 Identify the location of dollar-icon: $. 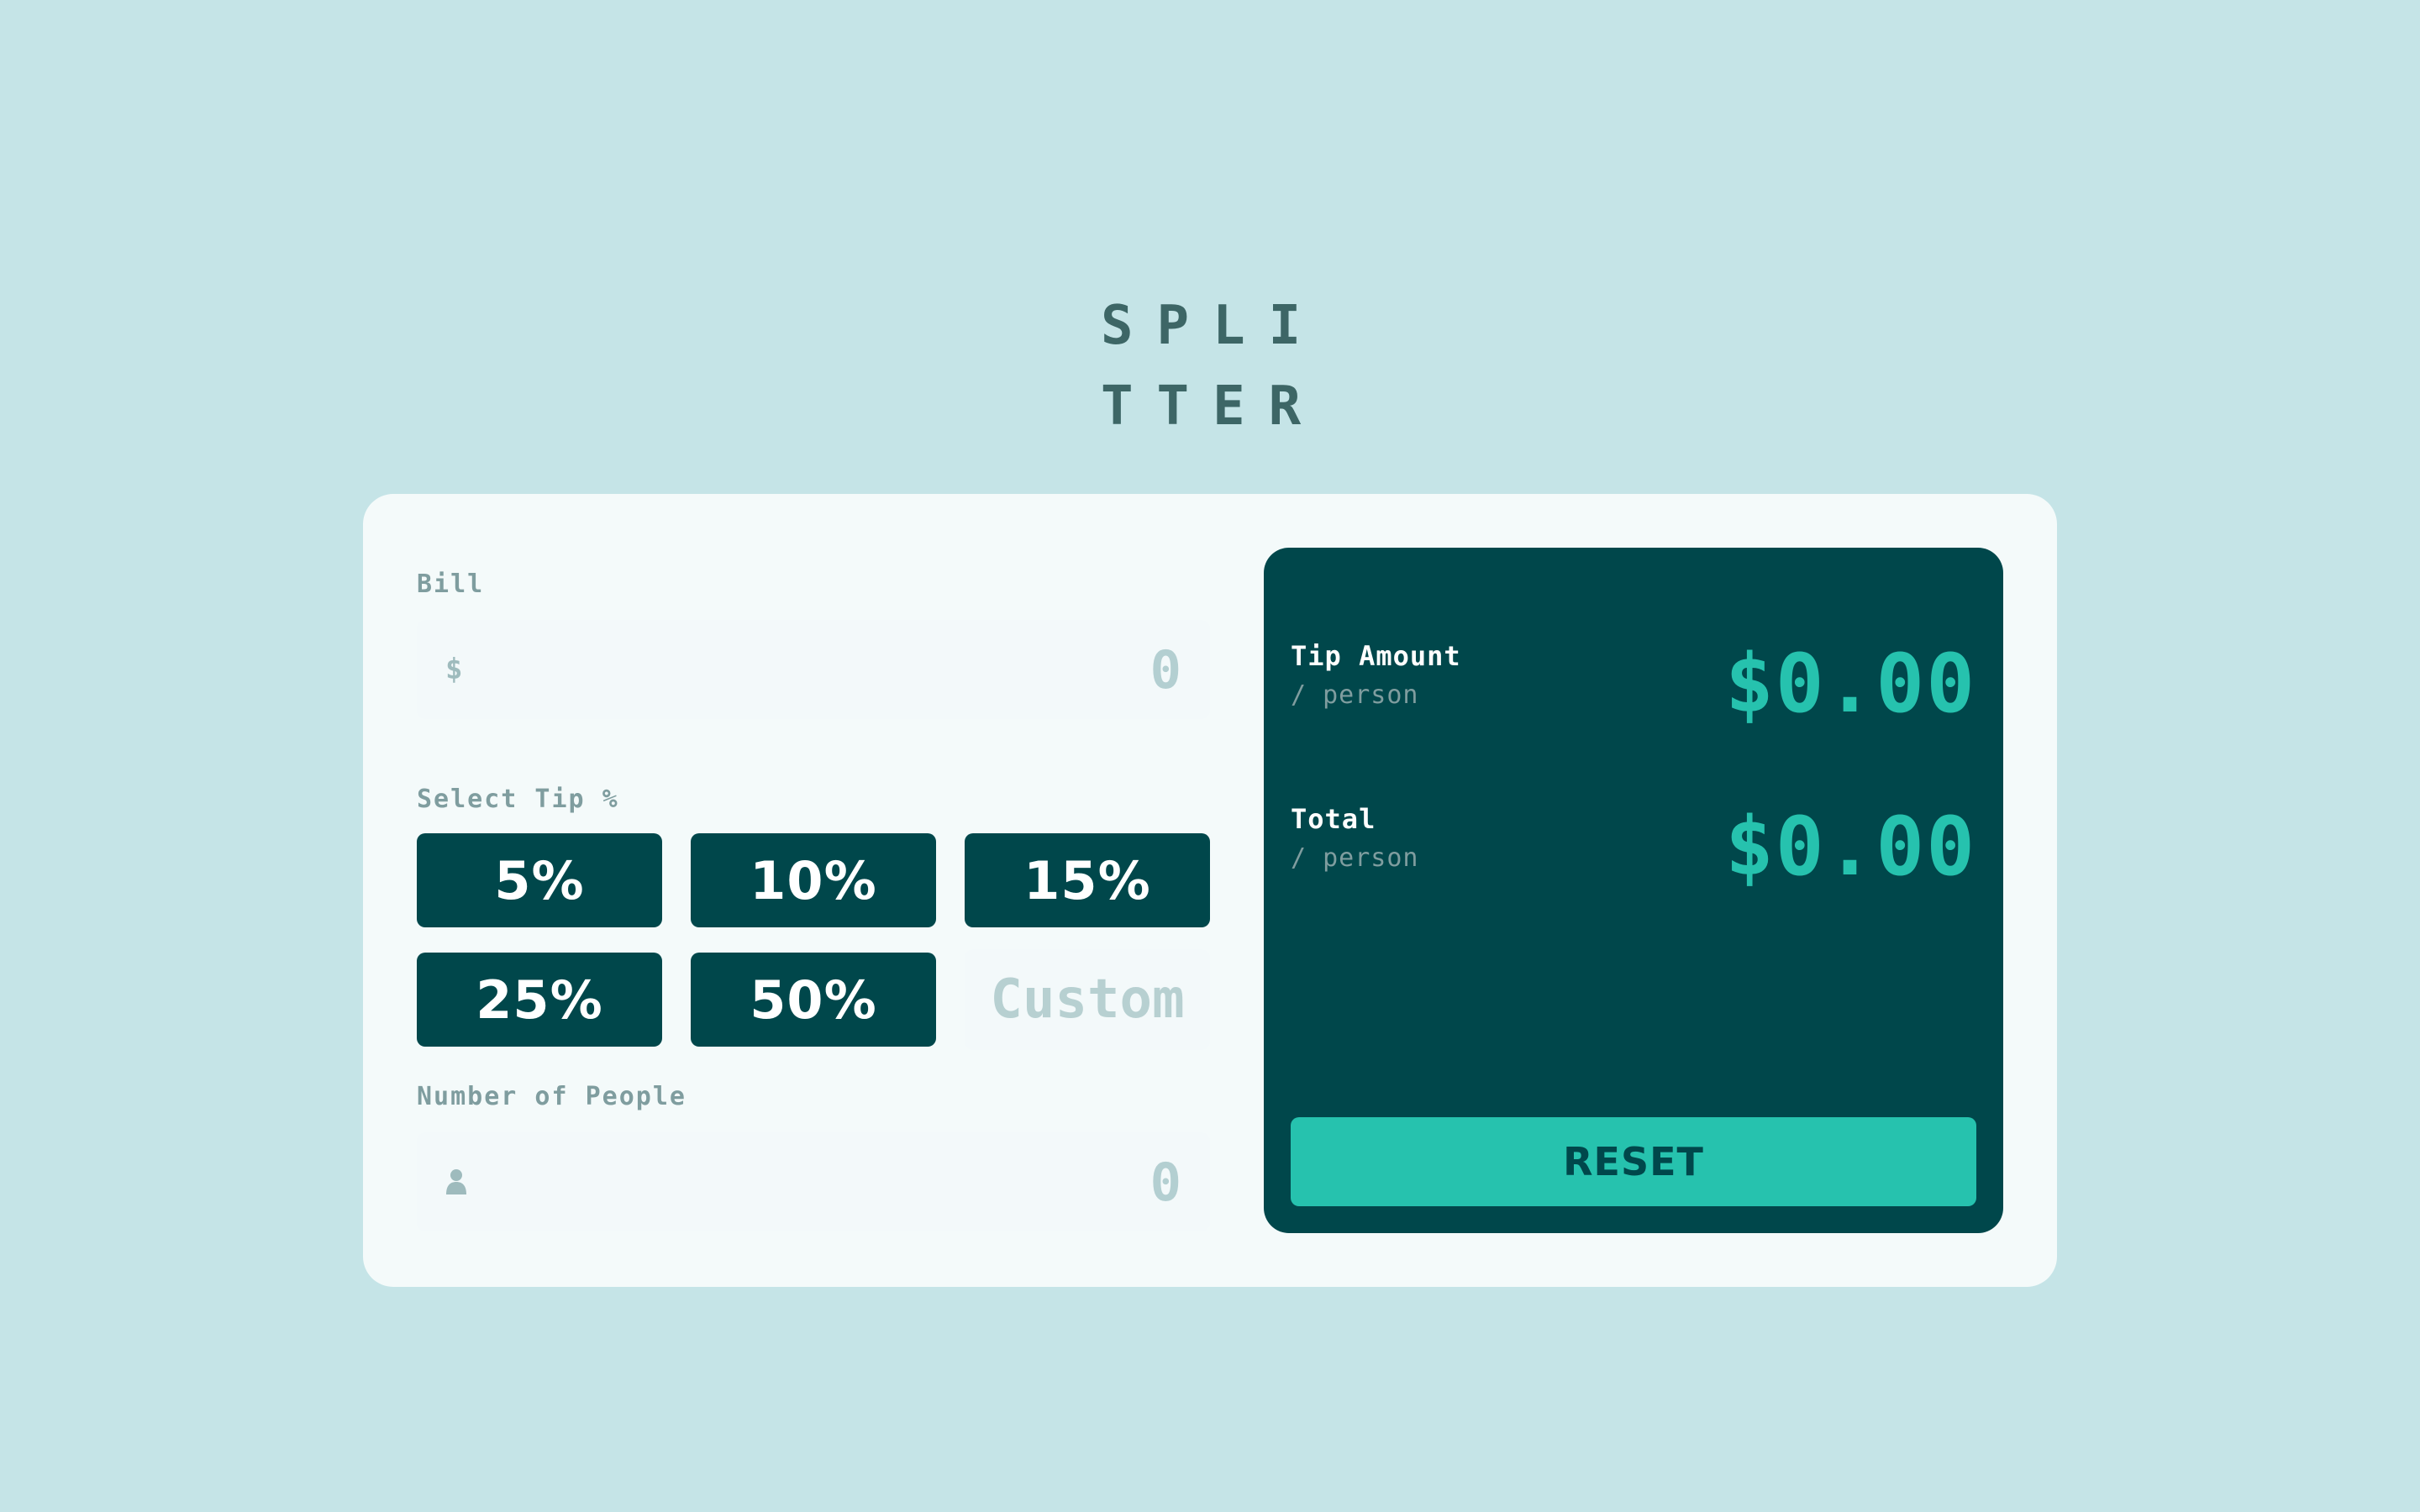
(454, 669).